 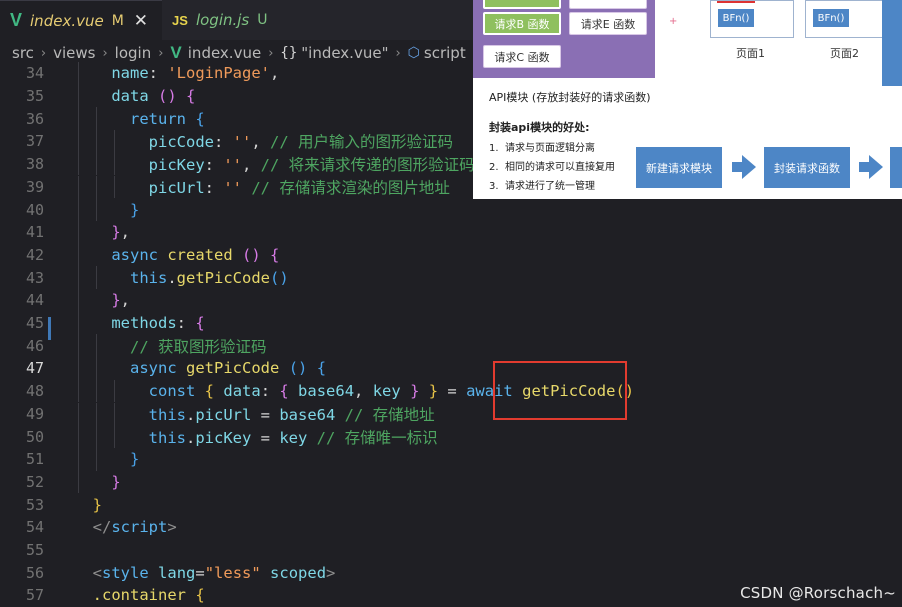 What do you see at coordinates (451, 368) in the screenshot?
I see `code-line: 47 async getPicCode () {` at bounding box center [451, 368].